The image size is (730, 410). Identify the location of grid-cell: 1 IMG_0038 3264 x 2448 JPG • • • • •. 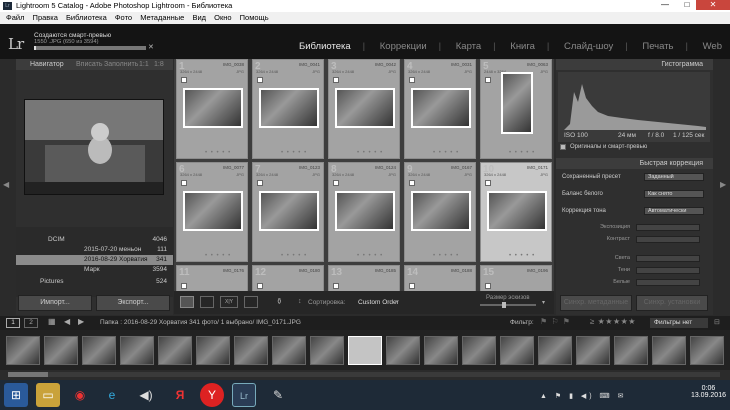
(212, 109).